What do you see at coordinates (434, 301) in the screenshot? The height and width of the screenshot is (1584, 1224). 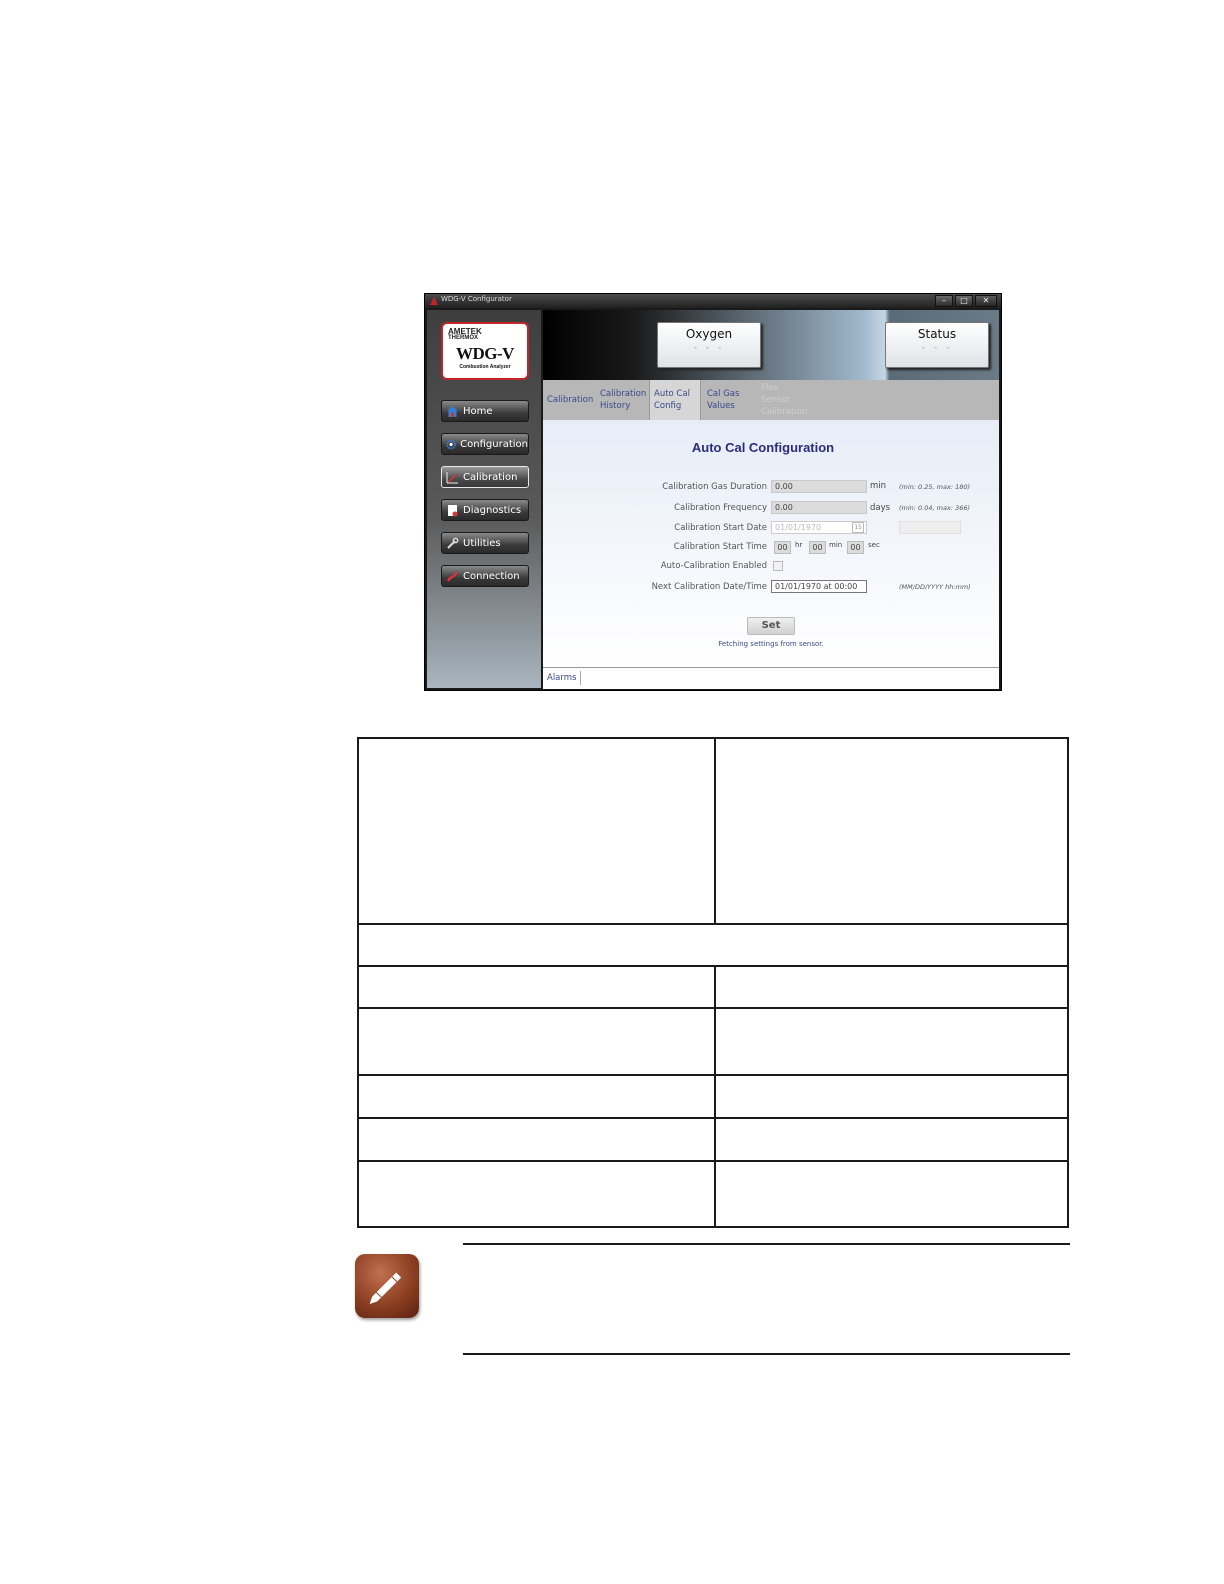 I see `app-logo-icon` at bounding box center [434, 301].